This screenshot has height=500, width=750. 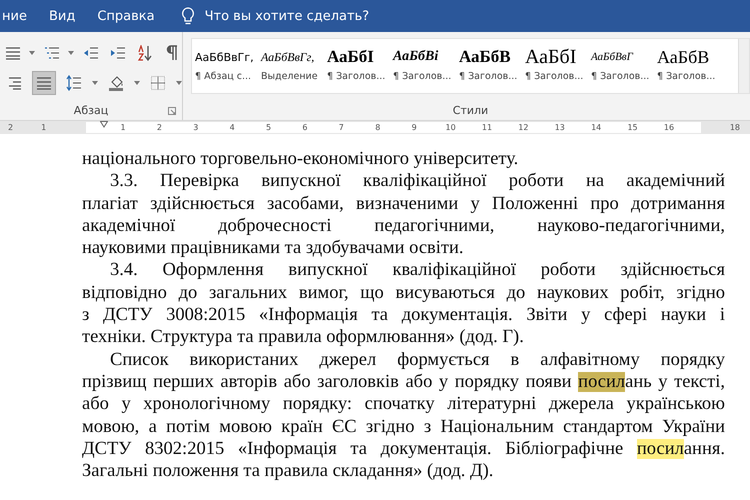 I want to click on body-text-line: 3.3. Перевірка випускної кваліфікаційної роботи на академічний, so click(x=417, y=181).